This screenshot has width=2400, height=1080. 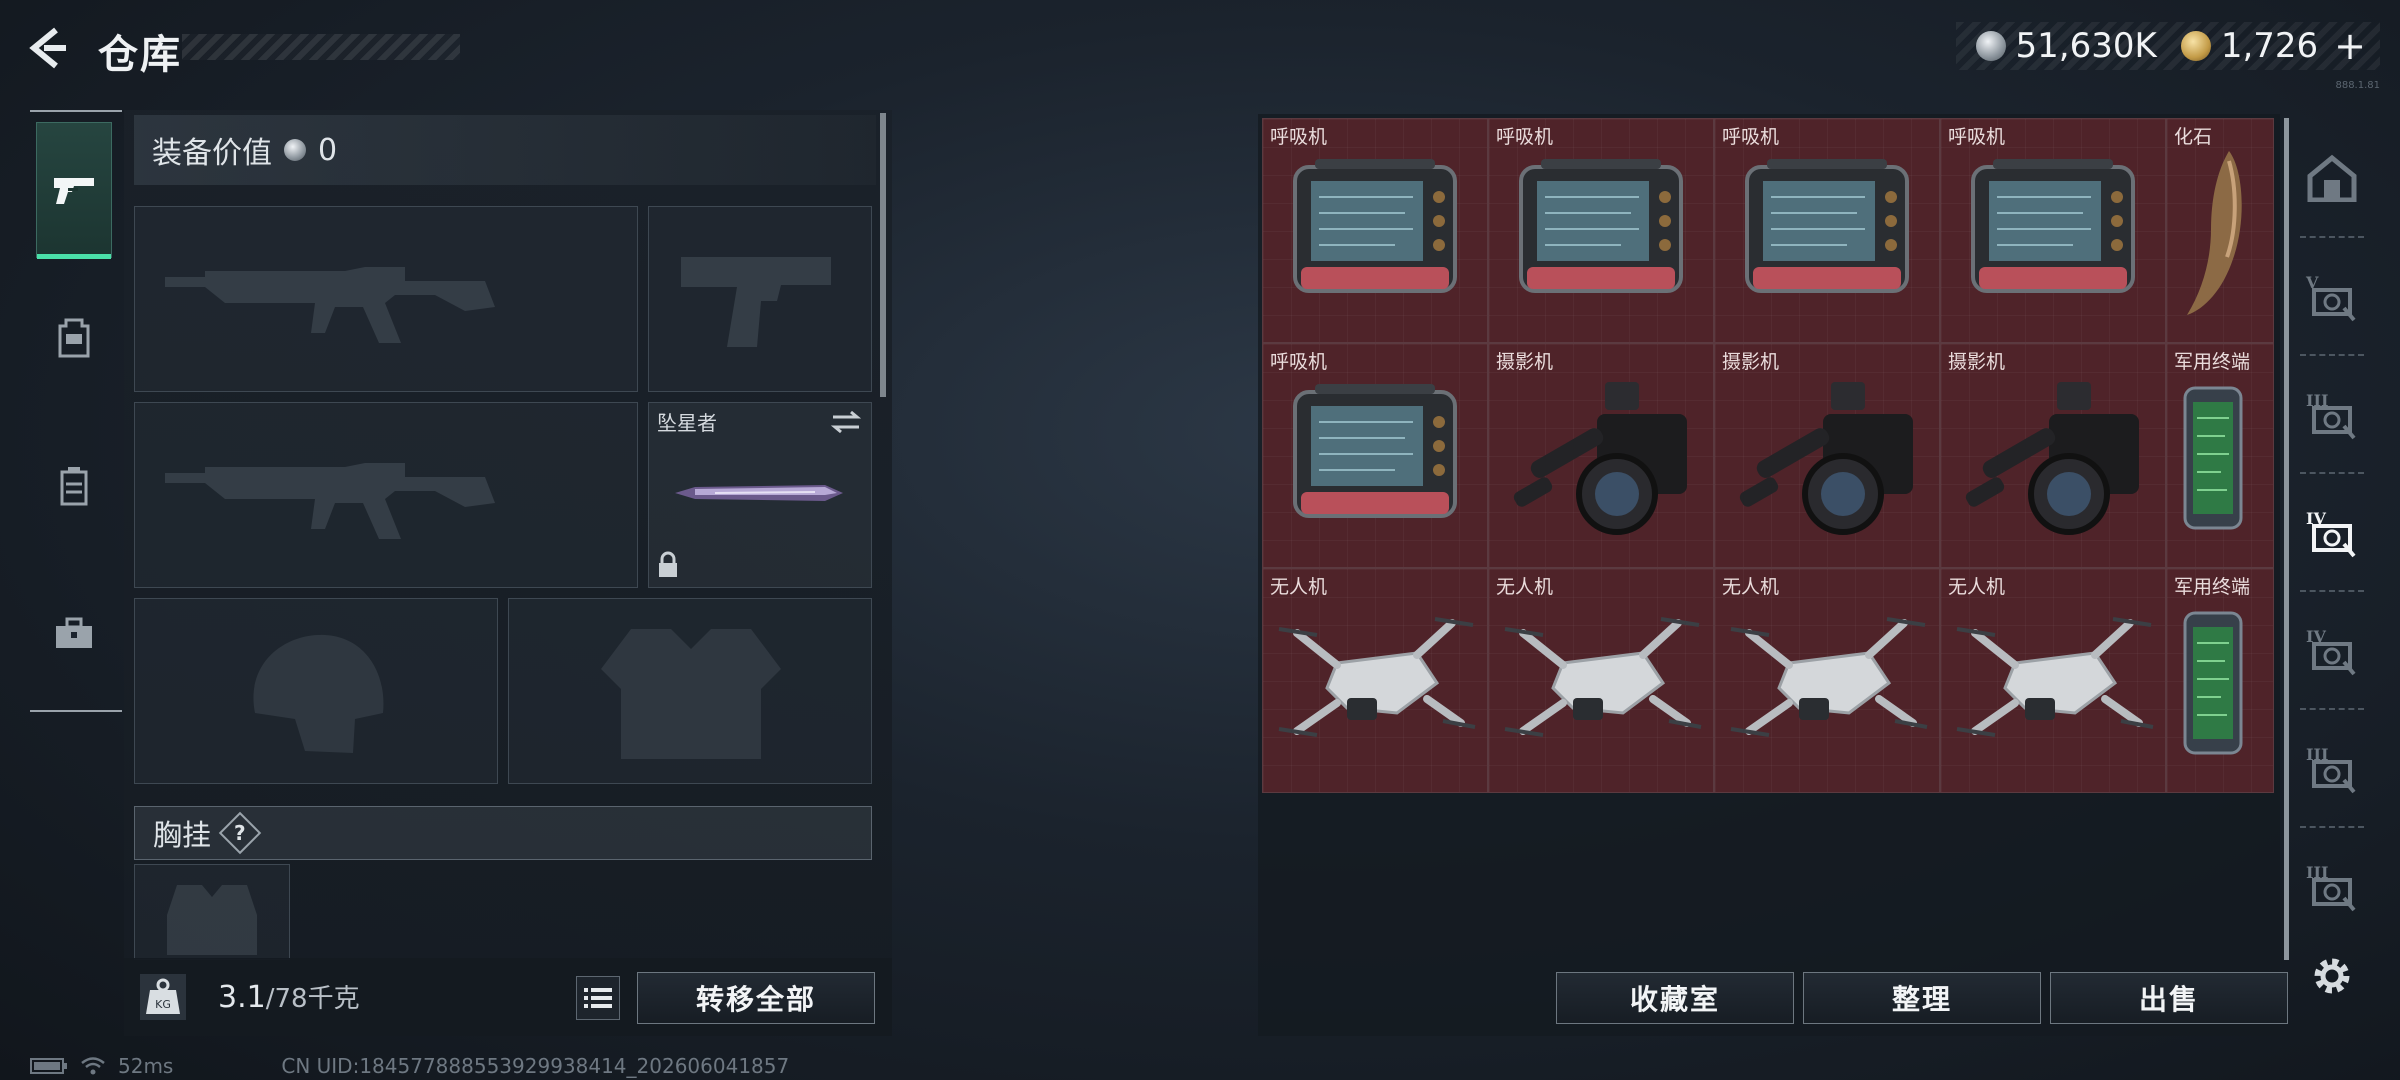 I want to click on collection-room-button: 收藏室, so click(x=1675, y=998).